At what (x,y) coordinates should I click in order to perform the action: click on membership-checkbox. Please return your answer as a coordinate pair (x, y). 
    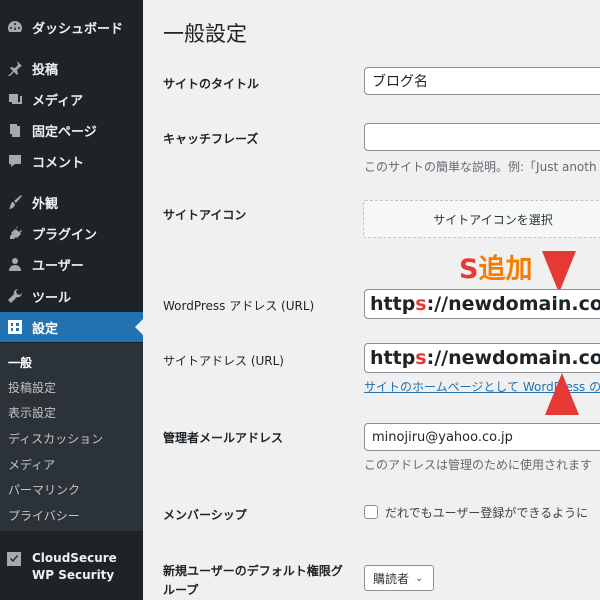
    Looking at the image, I should click on (371, 512).